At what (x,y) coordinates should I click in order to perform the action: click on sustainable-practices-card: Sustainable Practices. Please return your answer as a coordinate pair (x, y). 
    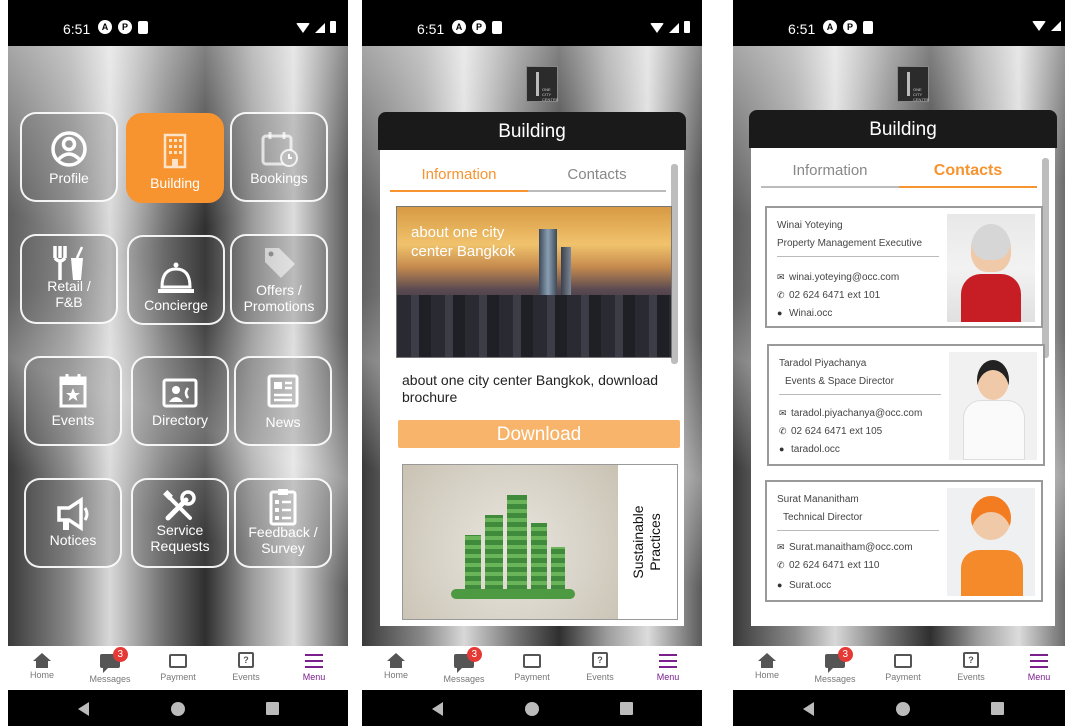
    Looking at the image, I should click on (540, 542).